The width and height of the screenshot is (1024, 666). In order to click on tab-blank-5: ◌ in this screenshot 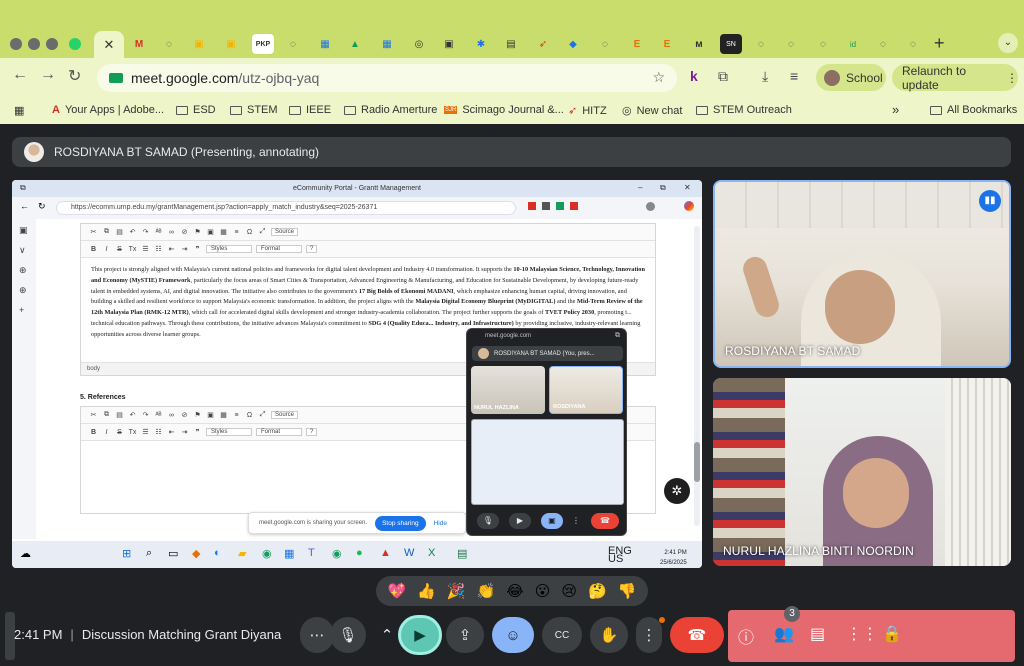, I will do `click(791, 44)`.